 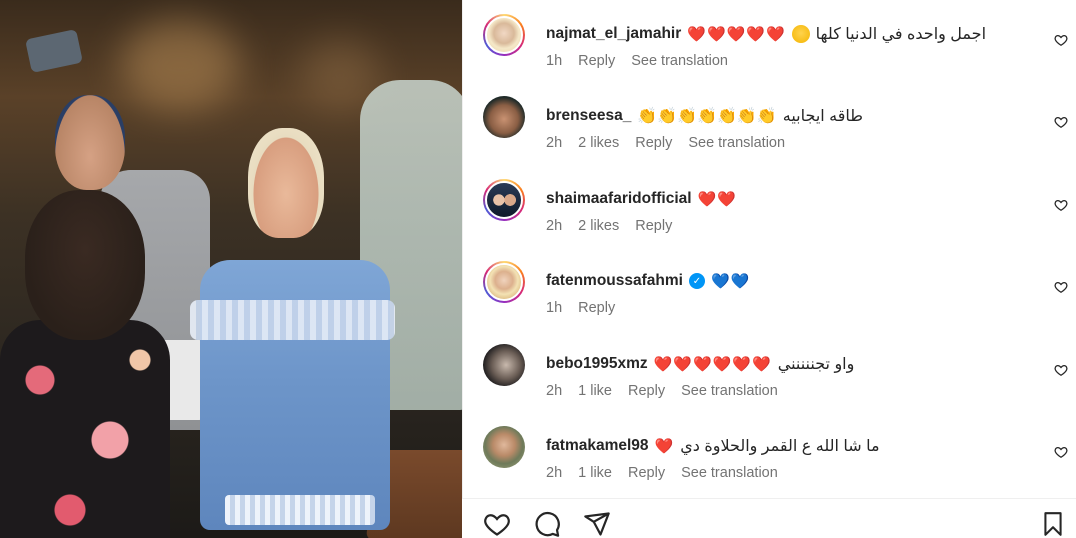 I want to click on heart-emojis: ❤️❤️, so click(x=717, y=199).